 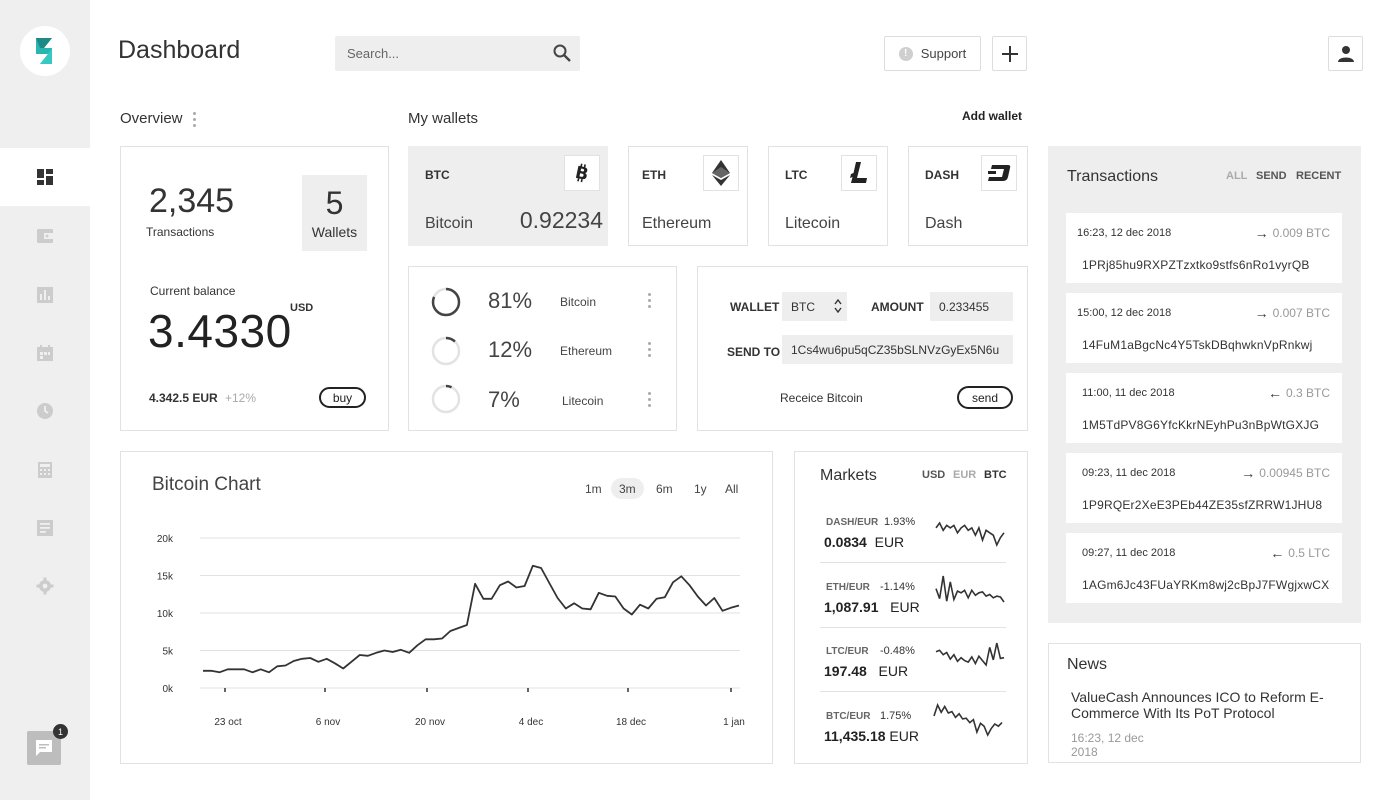 I want to click on wallet-card-dash: DASH Dash, so click(x=968, y=196).